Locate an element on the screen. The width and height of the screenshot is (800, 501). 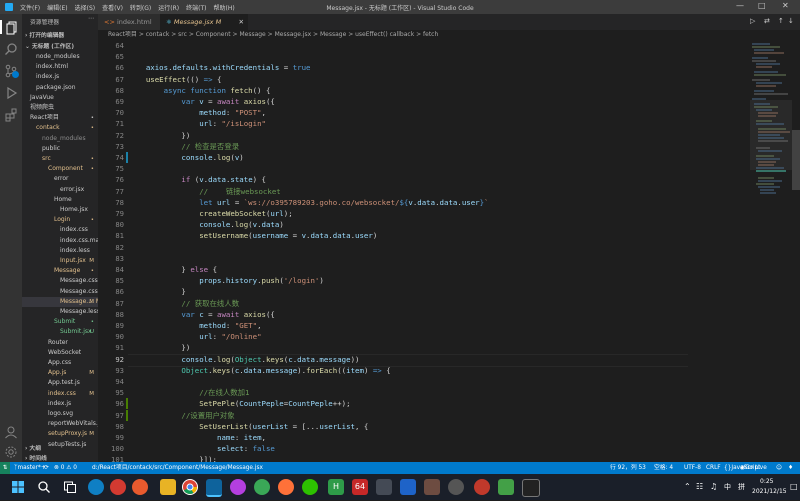
code-line: //在线人数加1 is located at coordinates (188, 392).